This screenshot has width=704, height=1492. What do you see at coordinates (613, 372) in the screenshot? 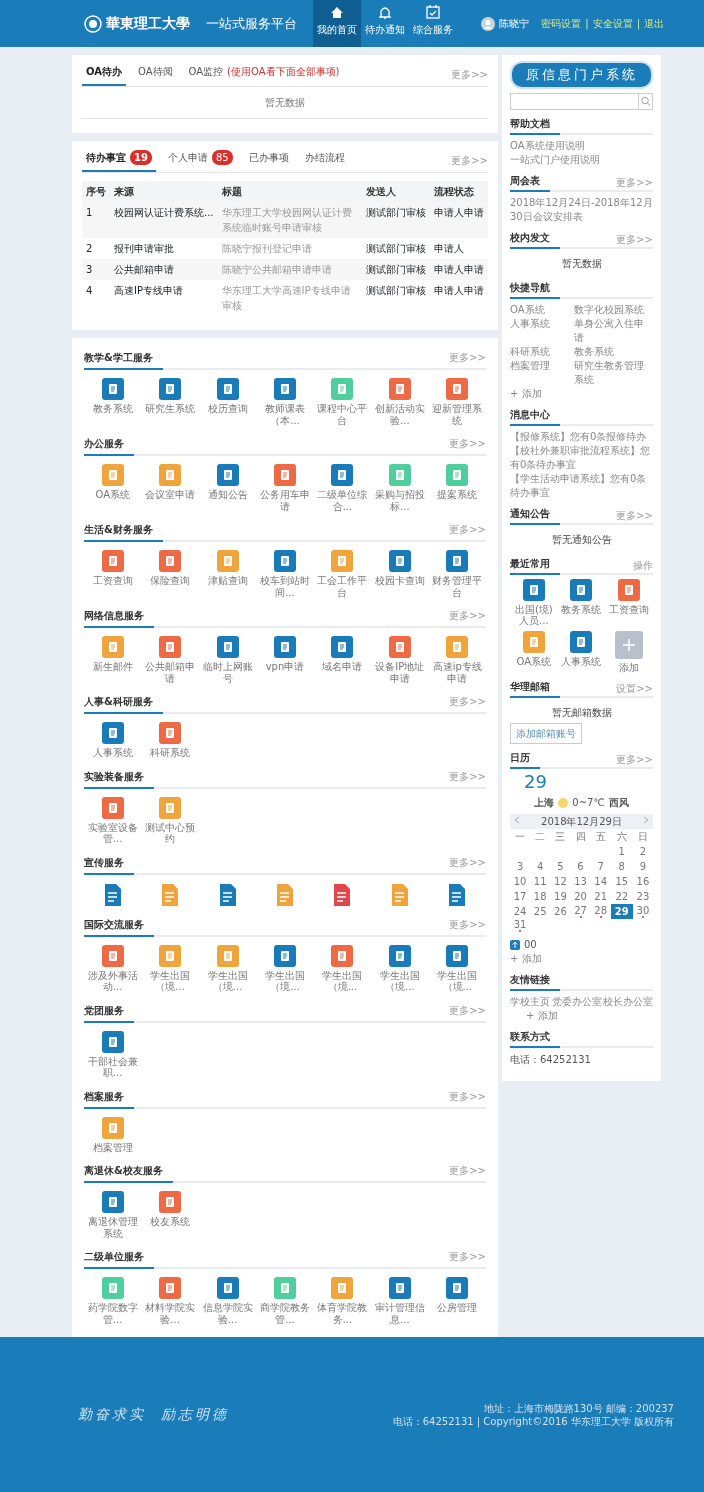
I see `quick-link: 研究生教务管理系统` at bounding box center [613, 372].